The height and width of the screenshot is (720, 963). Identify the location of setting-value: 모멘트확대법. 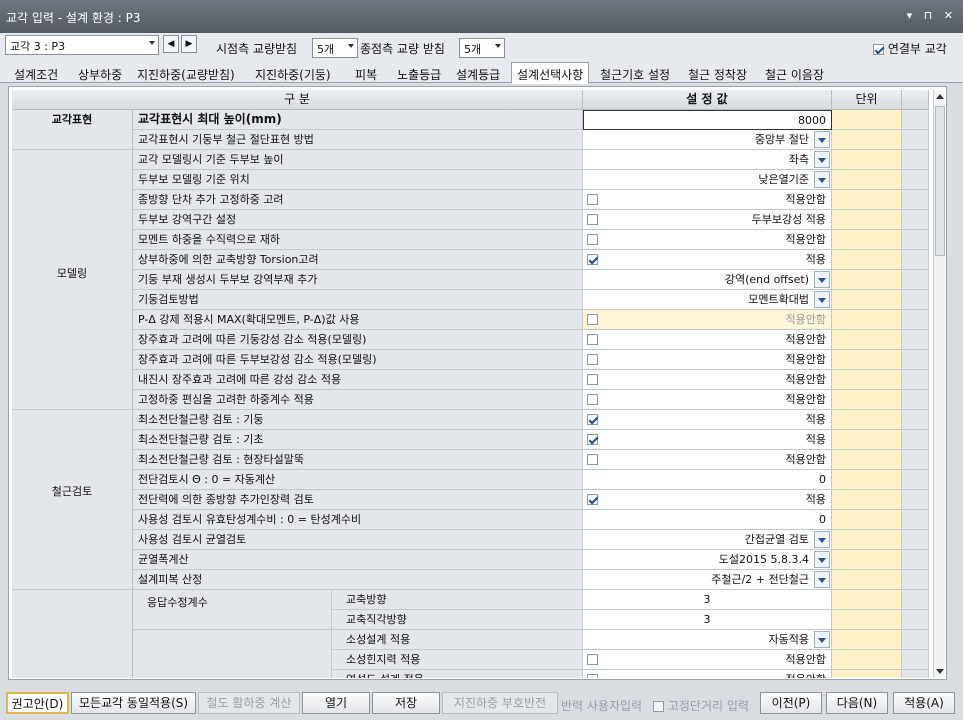
(707, 300).